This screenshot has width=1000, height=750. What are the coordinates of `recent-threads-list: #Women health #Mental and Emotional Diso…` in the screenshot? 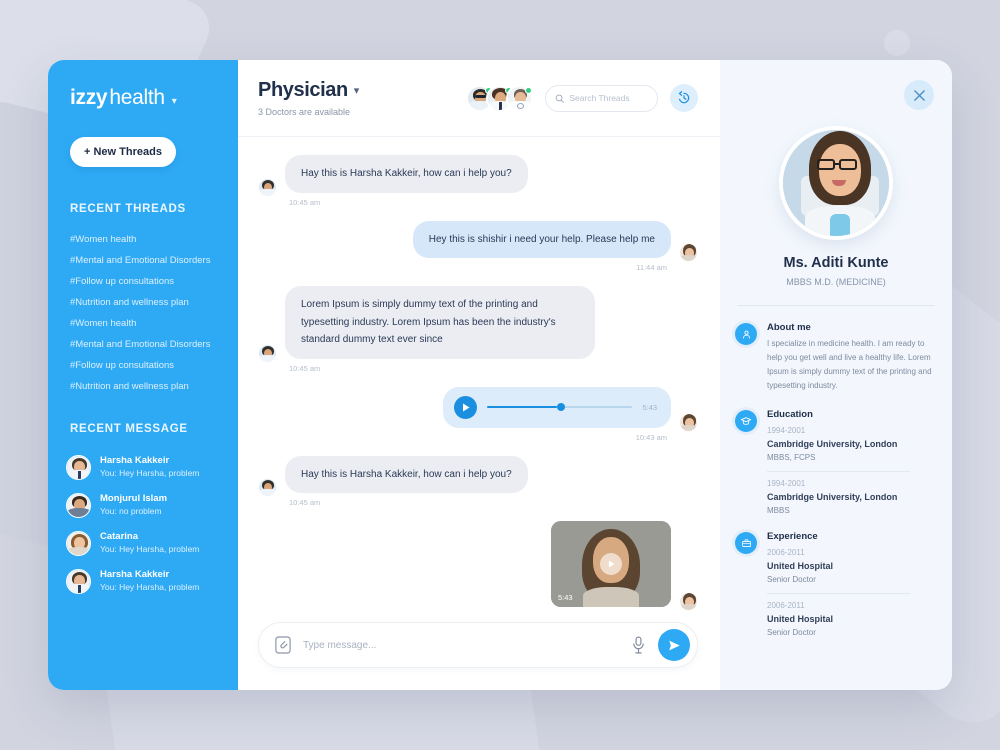 It's located at (143, 313).